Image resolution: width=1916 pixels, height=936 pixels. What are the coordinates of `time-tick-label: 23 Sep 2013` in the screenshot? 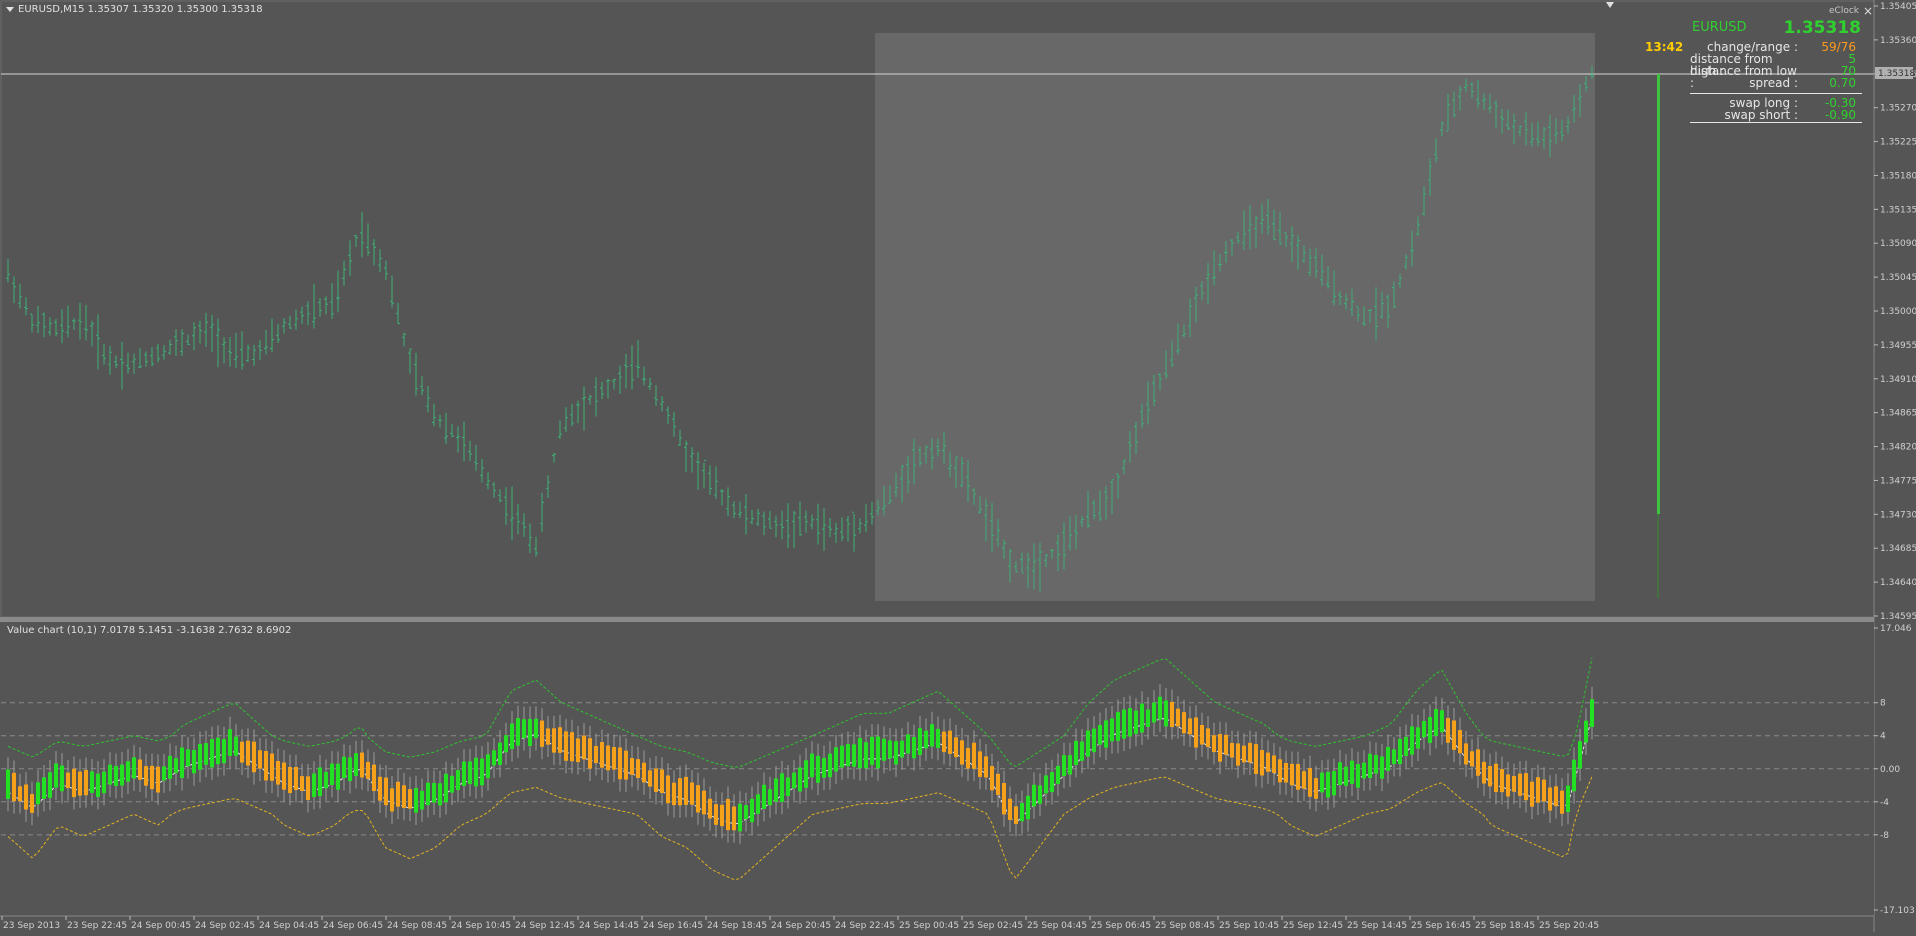 It's located at (31, 926).